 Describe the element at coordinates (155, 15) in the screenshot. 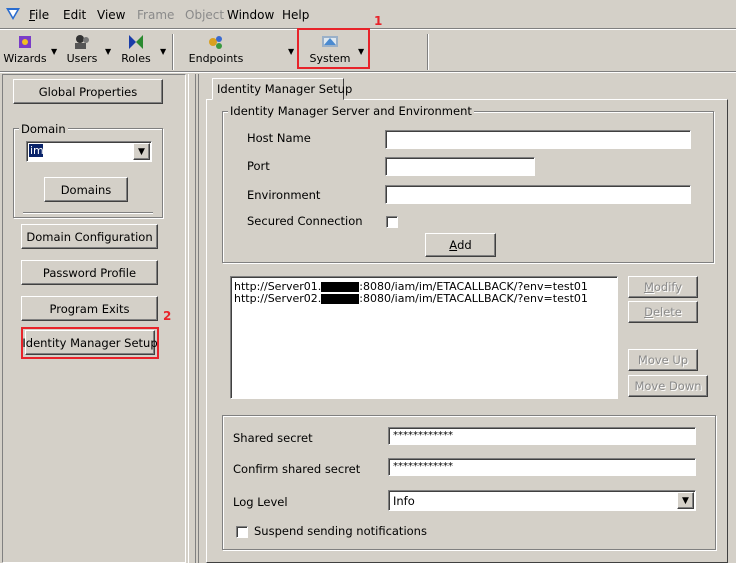

I see `menu-frame: Frame` at that location.